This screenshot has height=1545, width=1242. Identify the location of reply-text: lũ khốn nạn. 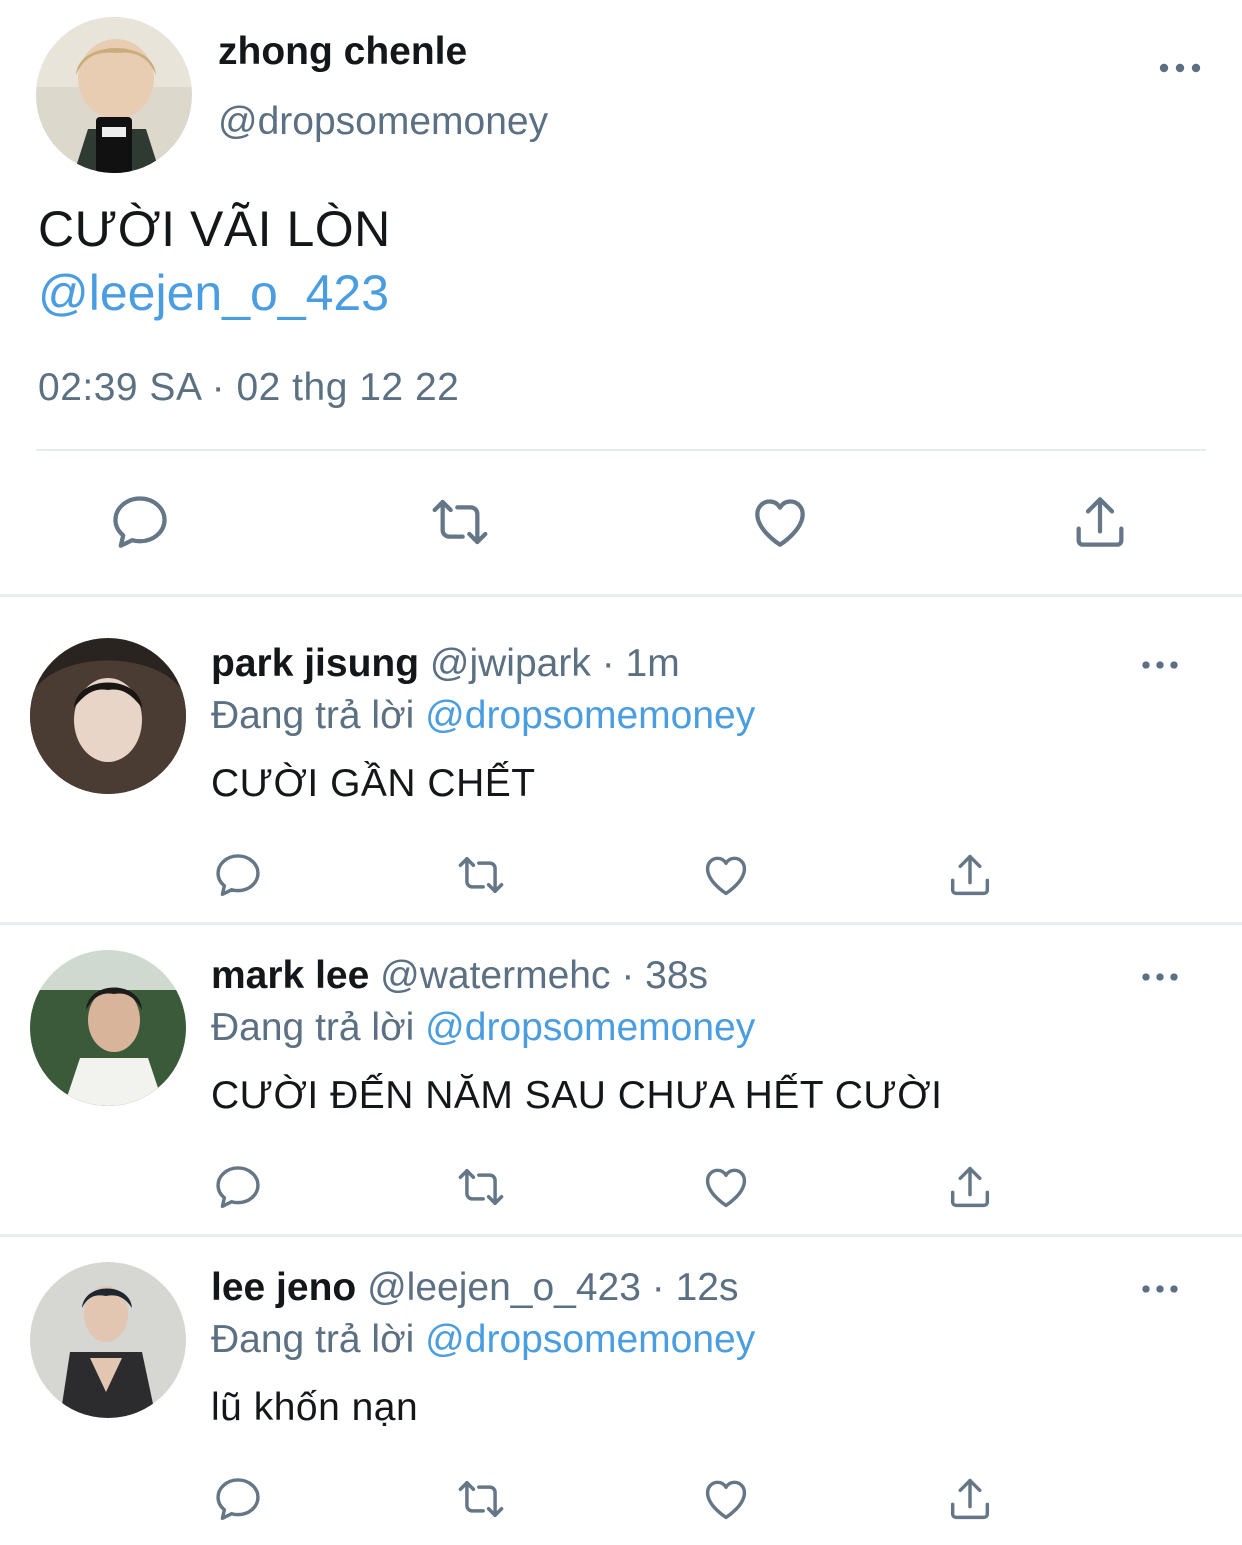
(315, 1407).